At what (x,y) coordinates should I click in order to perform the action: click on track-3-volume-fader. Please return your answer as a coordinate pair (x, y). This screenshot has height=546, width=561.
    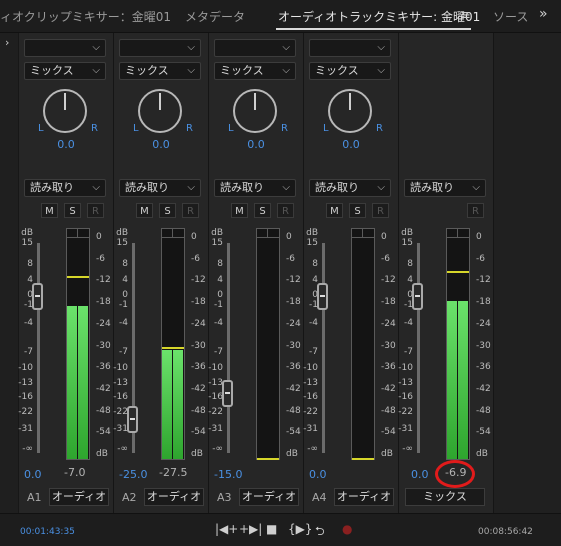
    Looking at the image, I should click on (227, 394).